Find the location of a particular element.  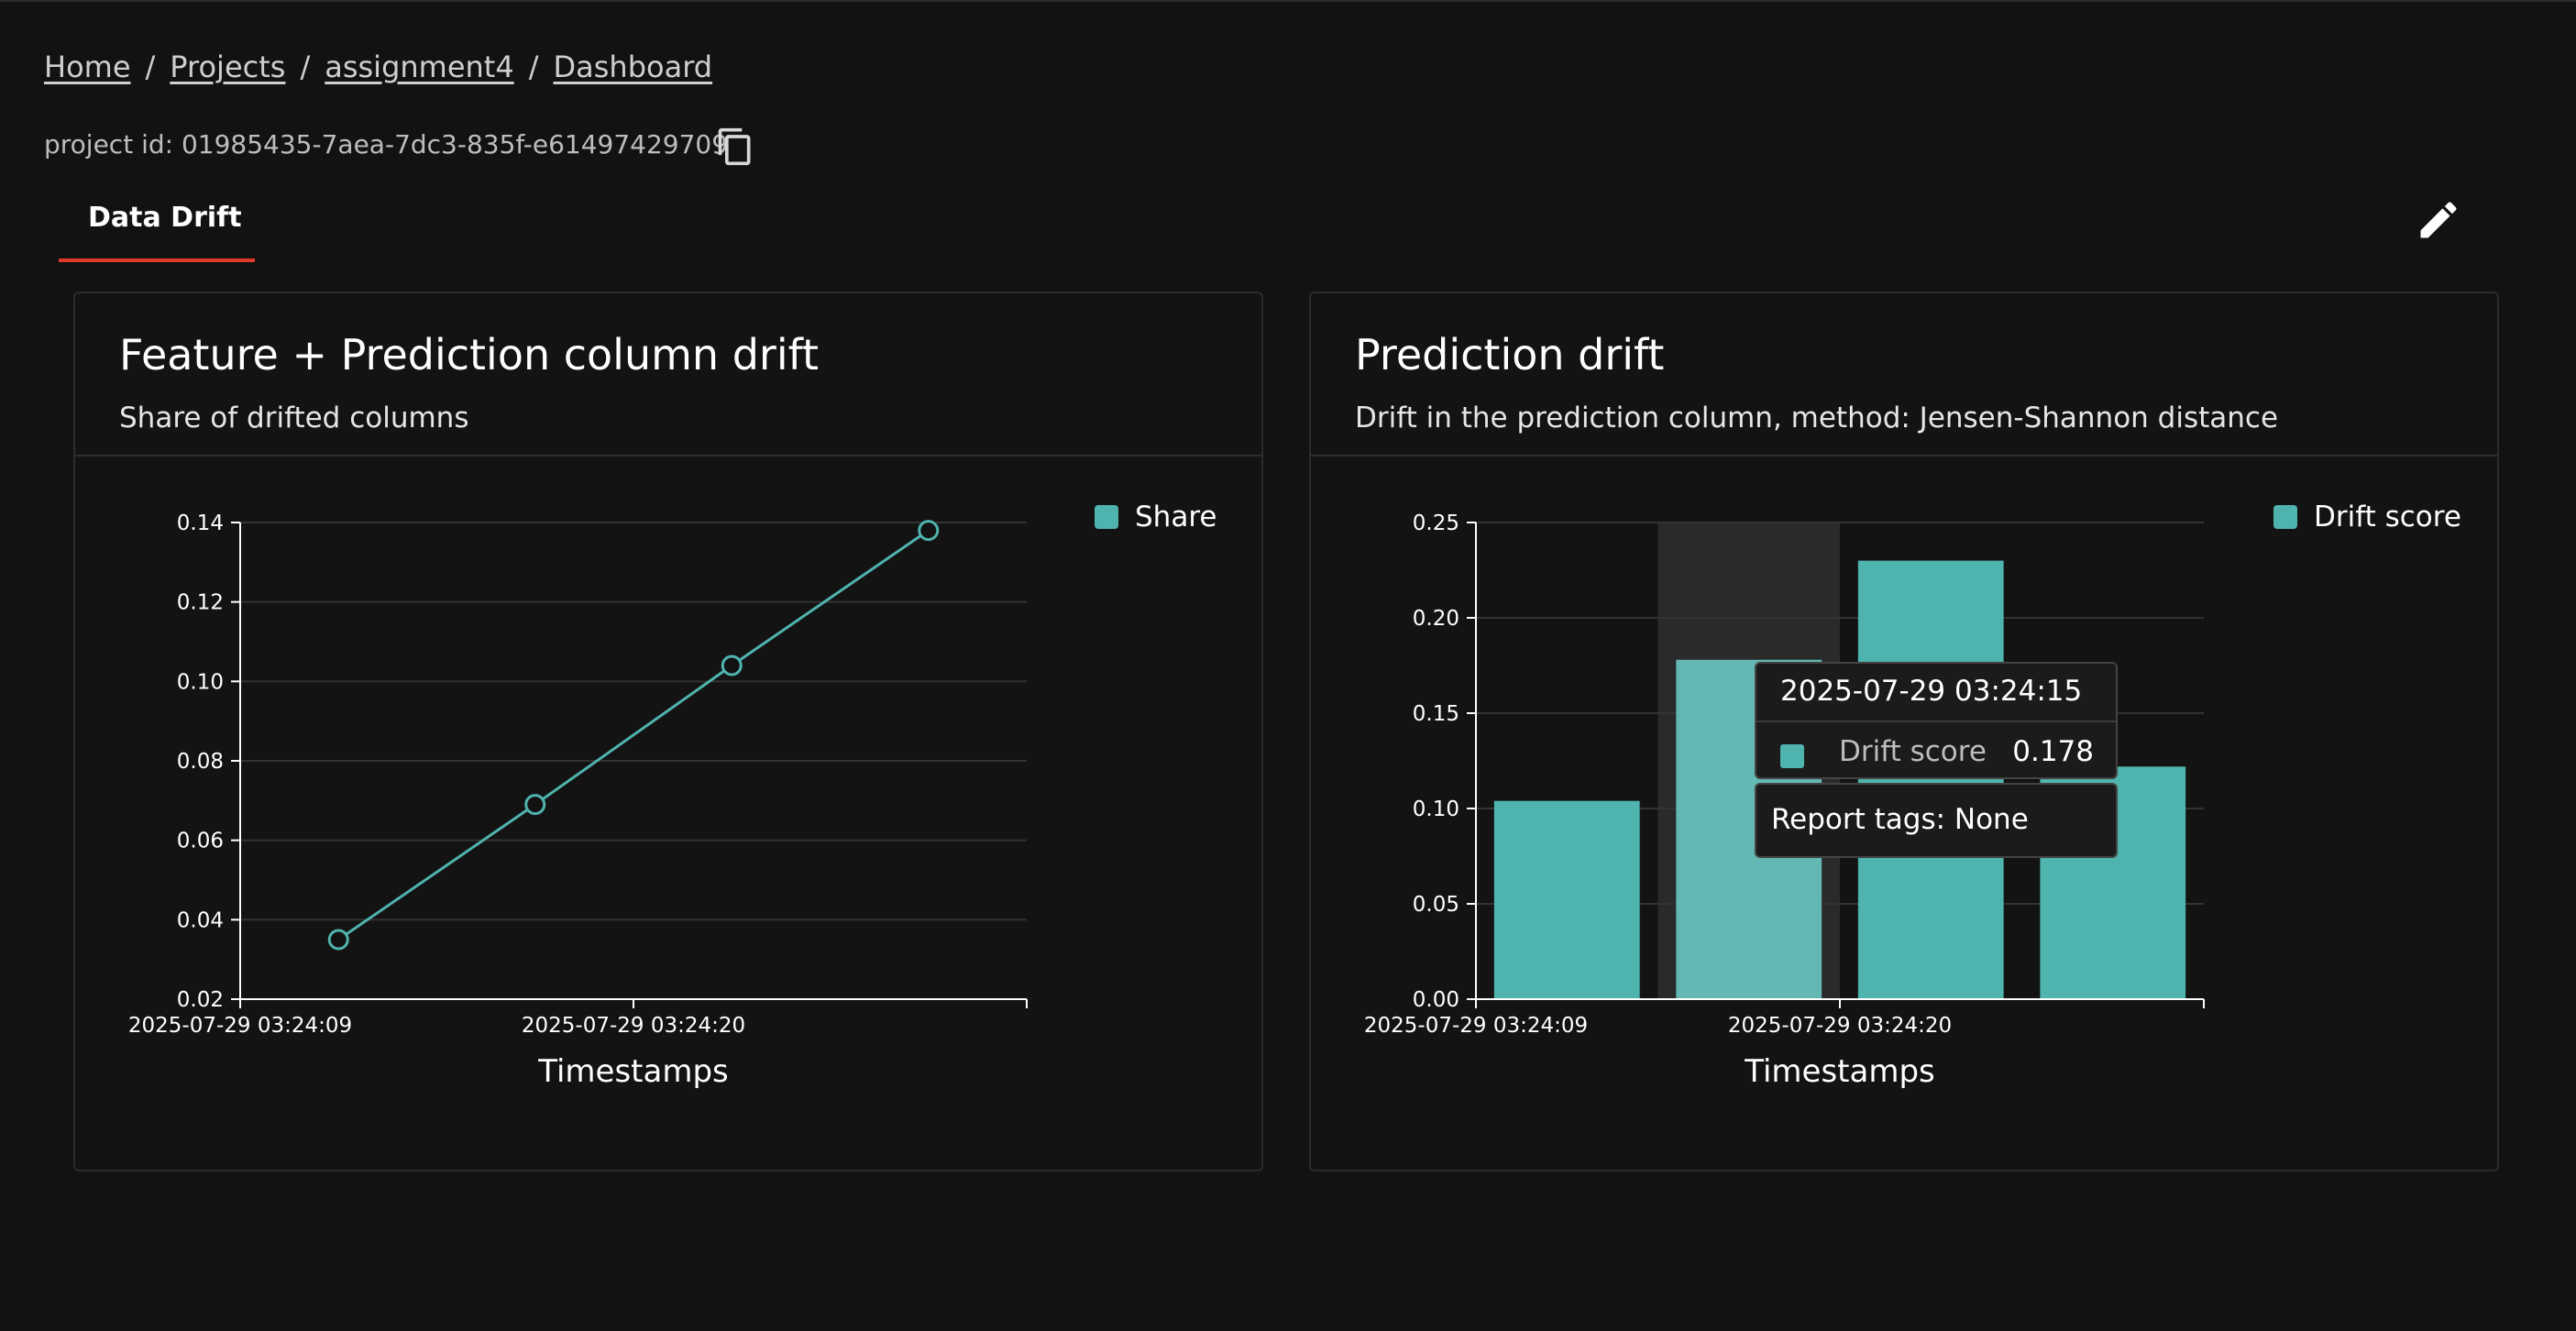

project-id-value: 01985435-7aea-7dc3-835f-e61497429709 is located at coordinates (455, 144).